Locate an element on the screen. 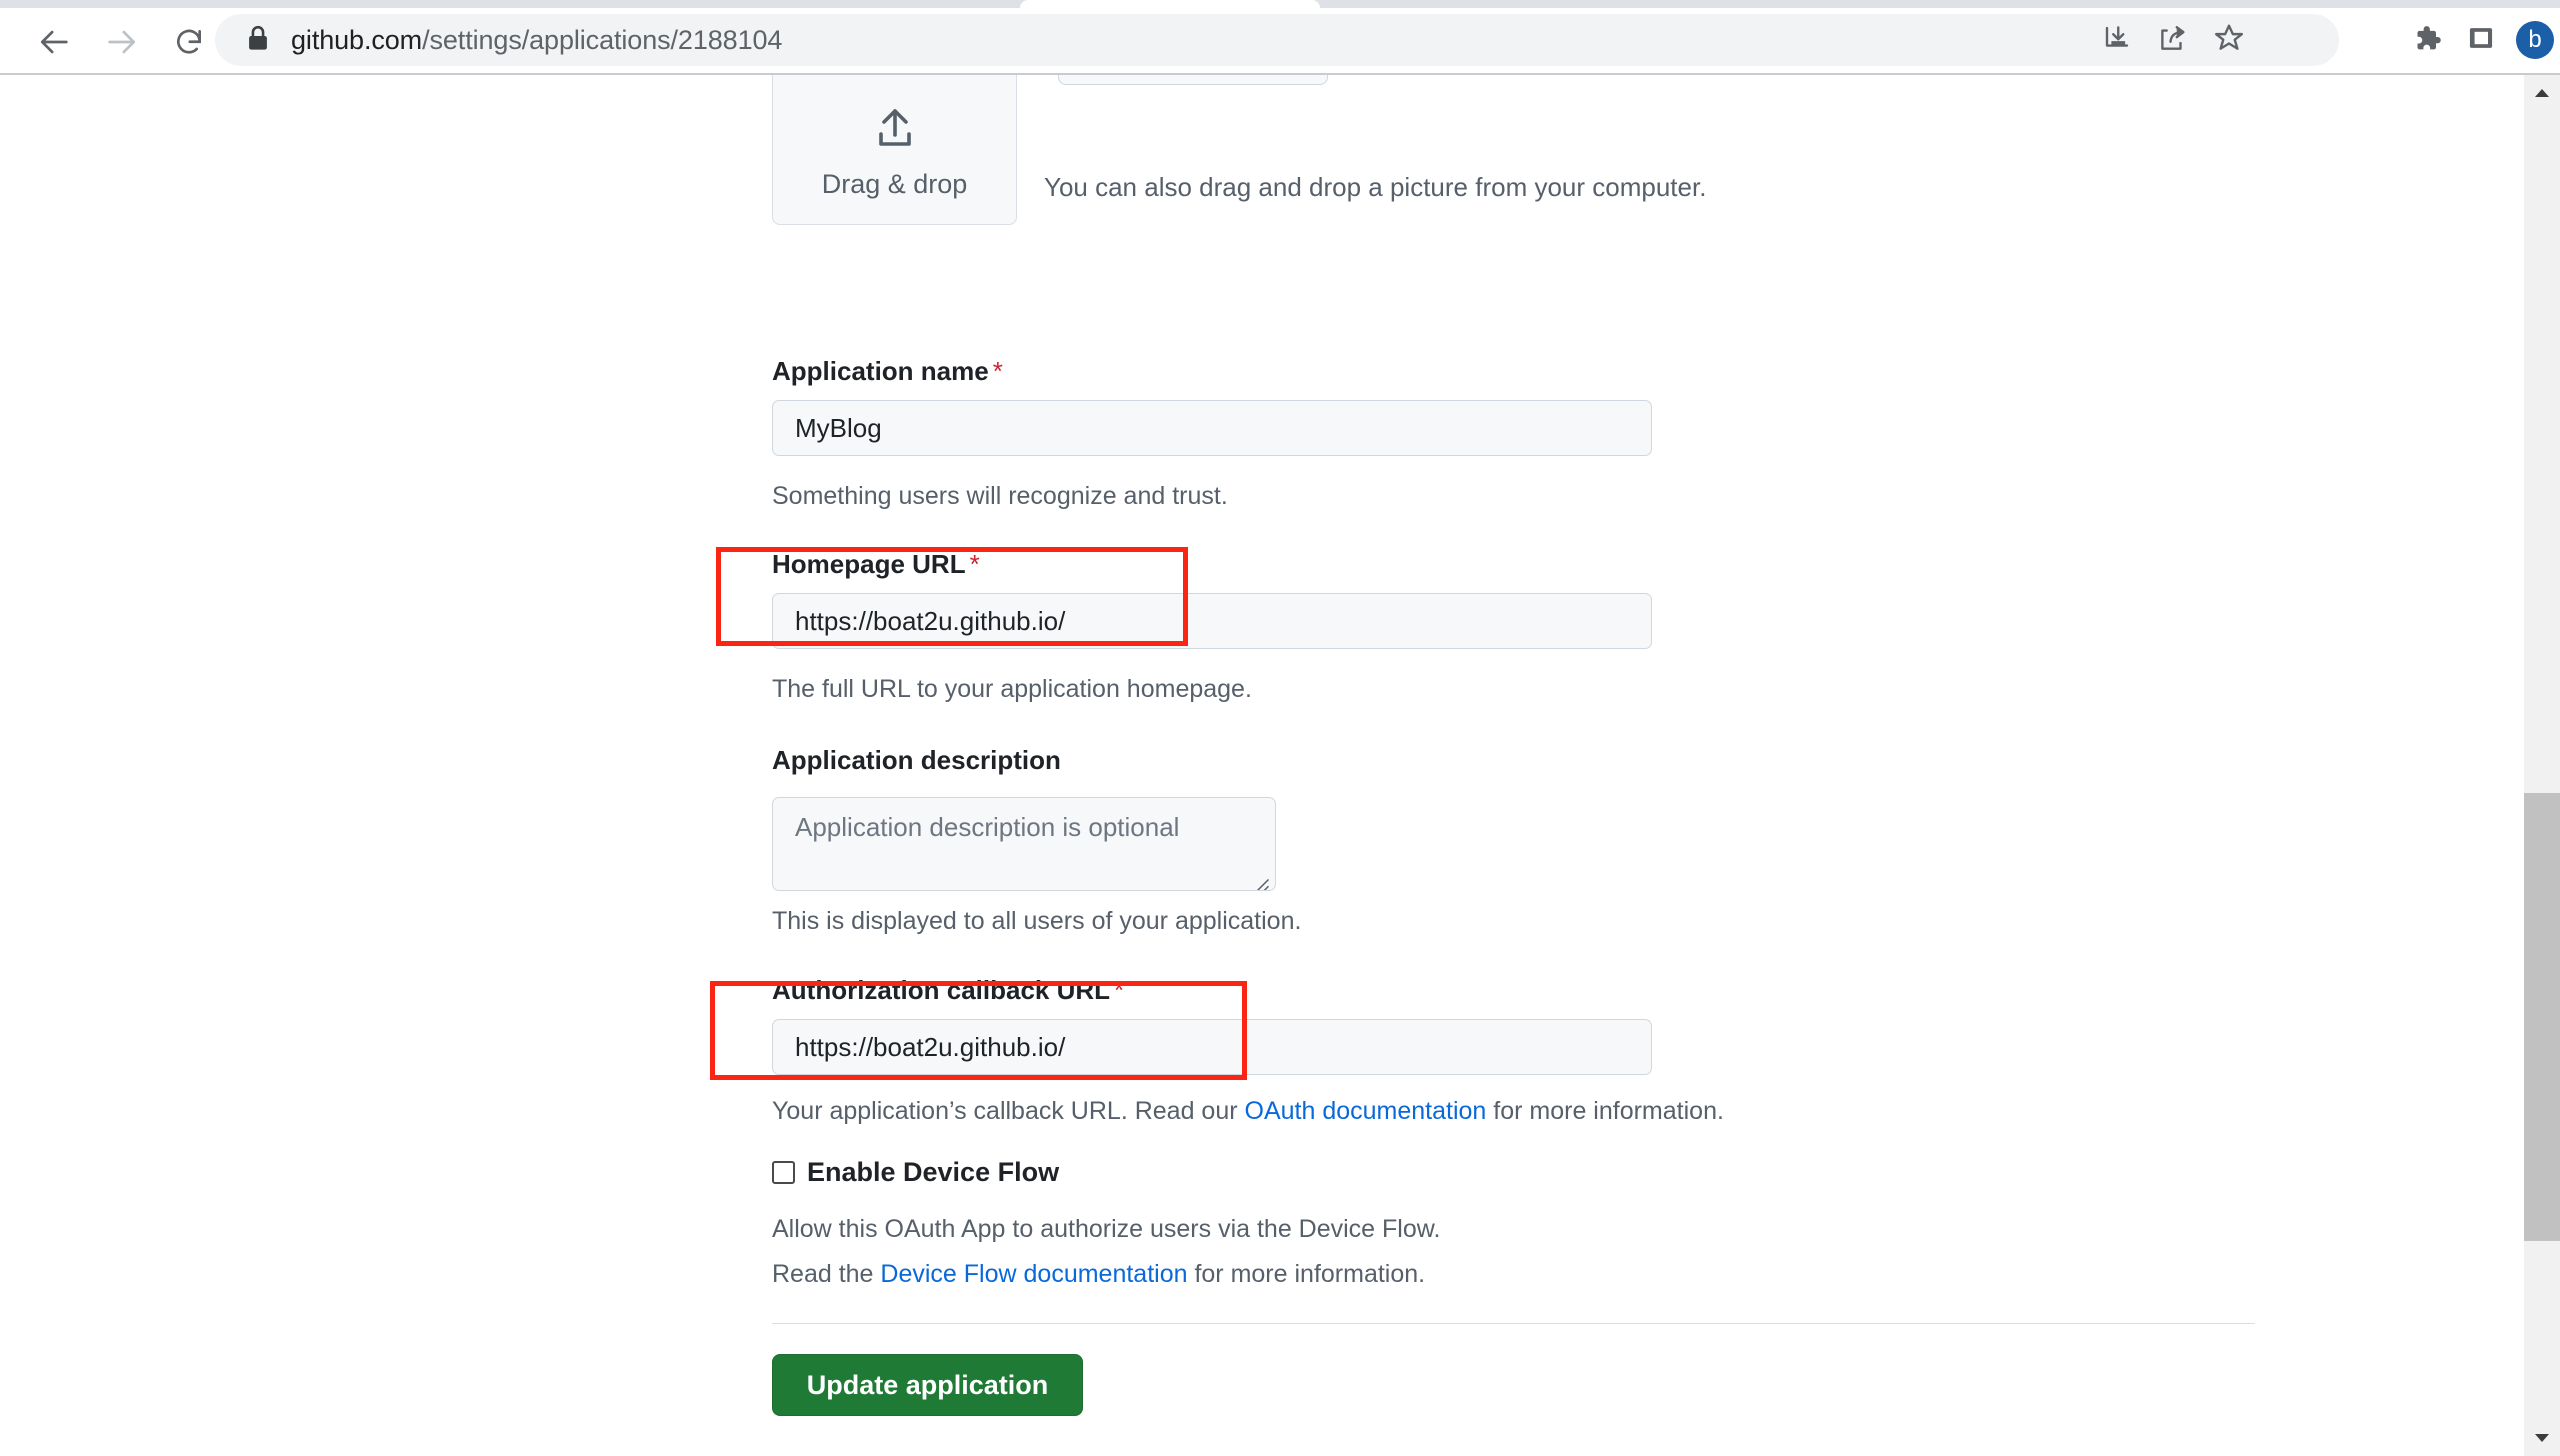 Image resolution: width=2560 pixels, height=1456 pixels. back-arrow-icon is located at coordinates (55, 42).